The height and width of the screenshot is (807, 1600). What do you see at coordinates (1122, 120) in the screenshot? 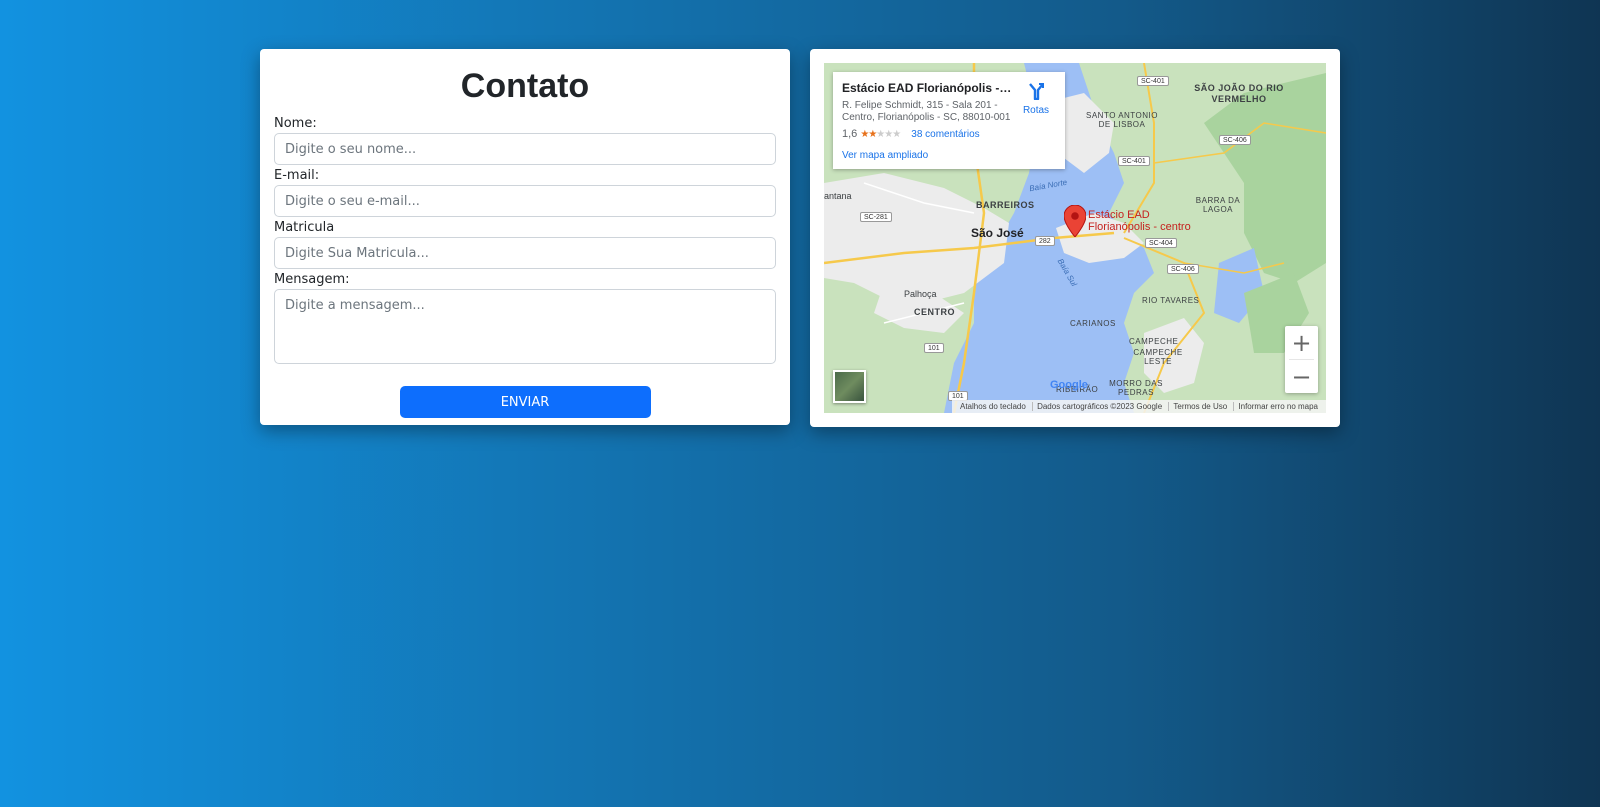
I see `map-label-santo-antonio: SANTO ANTONIO DE LISBOA` at bounding box center [1122, 120].